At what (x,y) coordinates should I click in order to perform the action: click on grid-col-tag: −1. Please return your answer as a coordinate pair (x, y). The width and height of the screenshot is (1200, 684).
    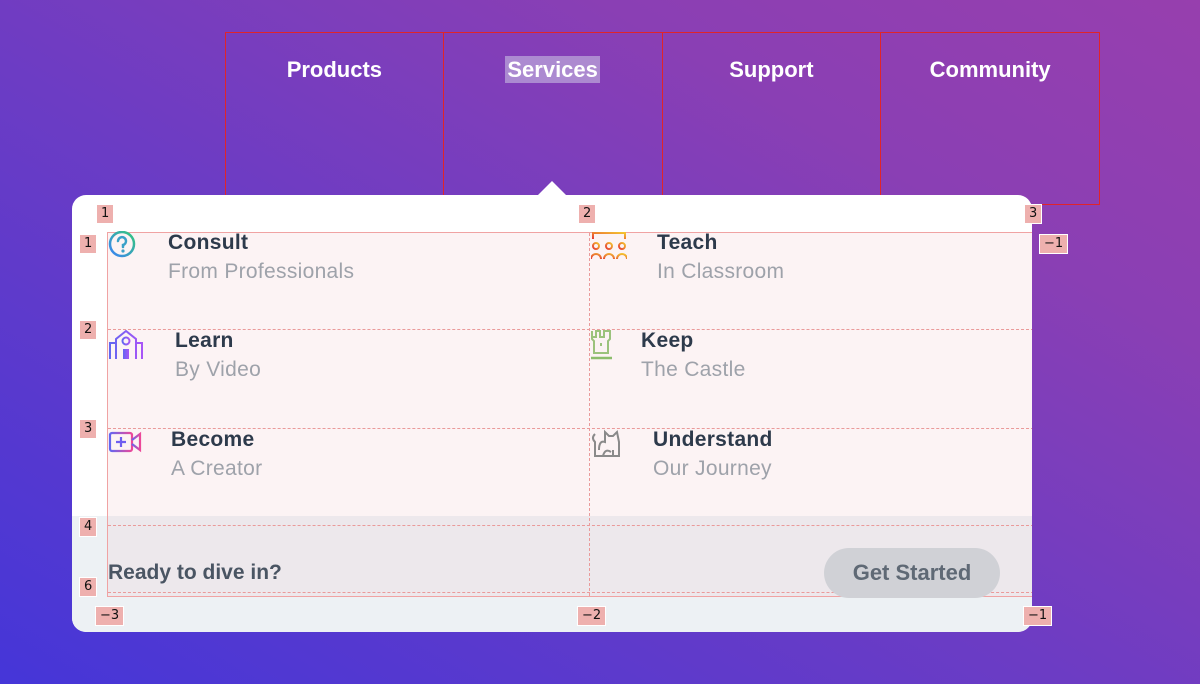
    Looking at the image, I should click on (1054, 244).